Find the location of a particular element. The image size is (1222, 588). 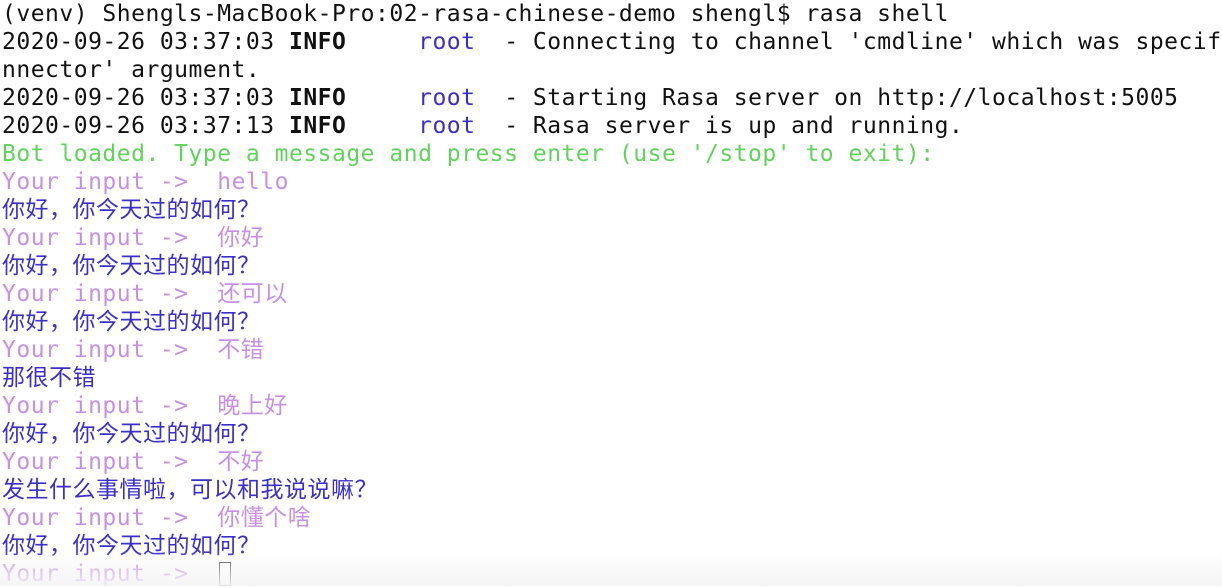

log-message: - Rasa server is up and running. is located at coordinates (720, 126).